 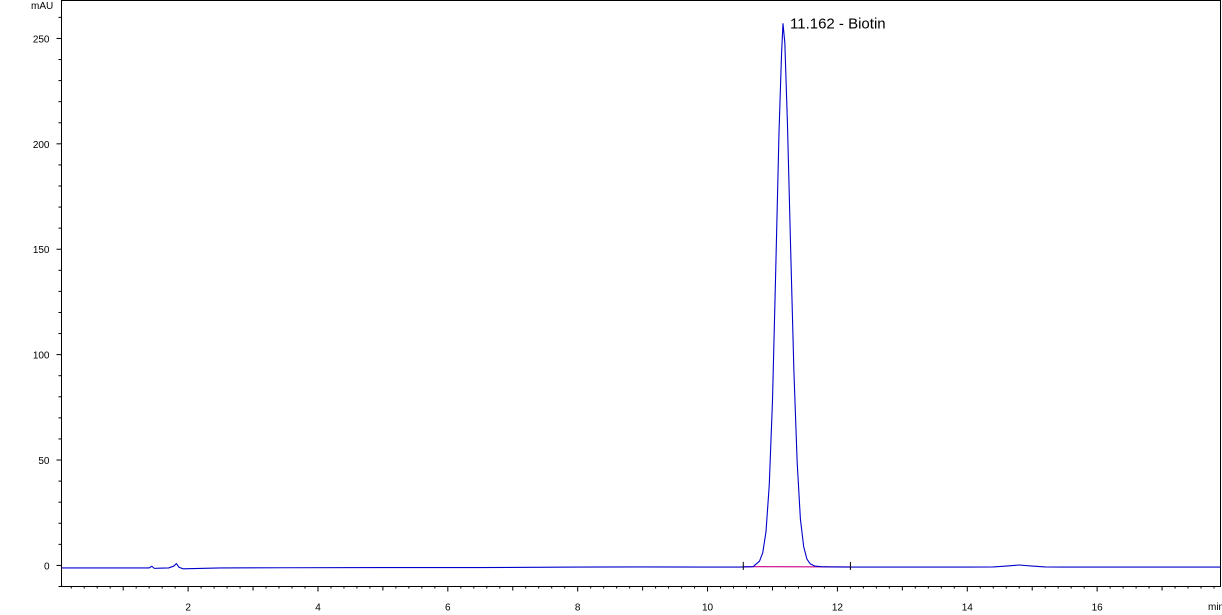 What do you see at coordinates (642, 600) in the screenshot?
I see `x-axis: 2 4 6 8 10 12 14 16` at bounding box center [642, 600].